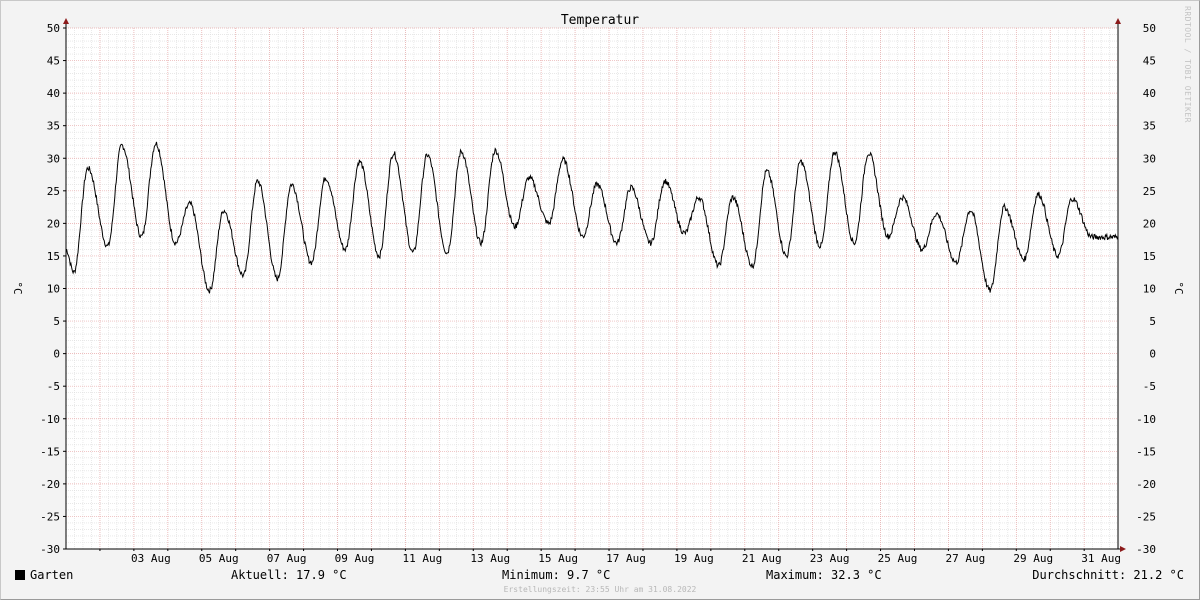 This screenshot has height=600, width=1200. I want to click on y-tick-label-right: 5, so click(1152, 321).